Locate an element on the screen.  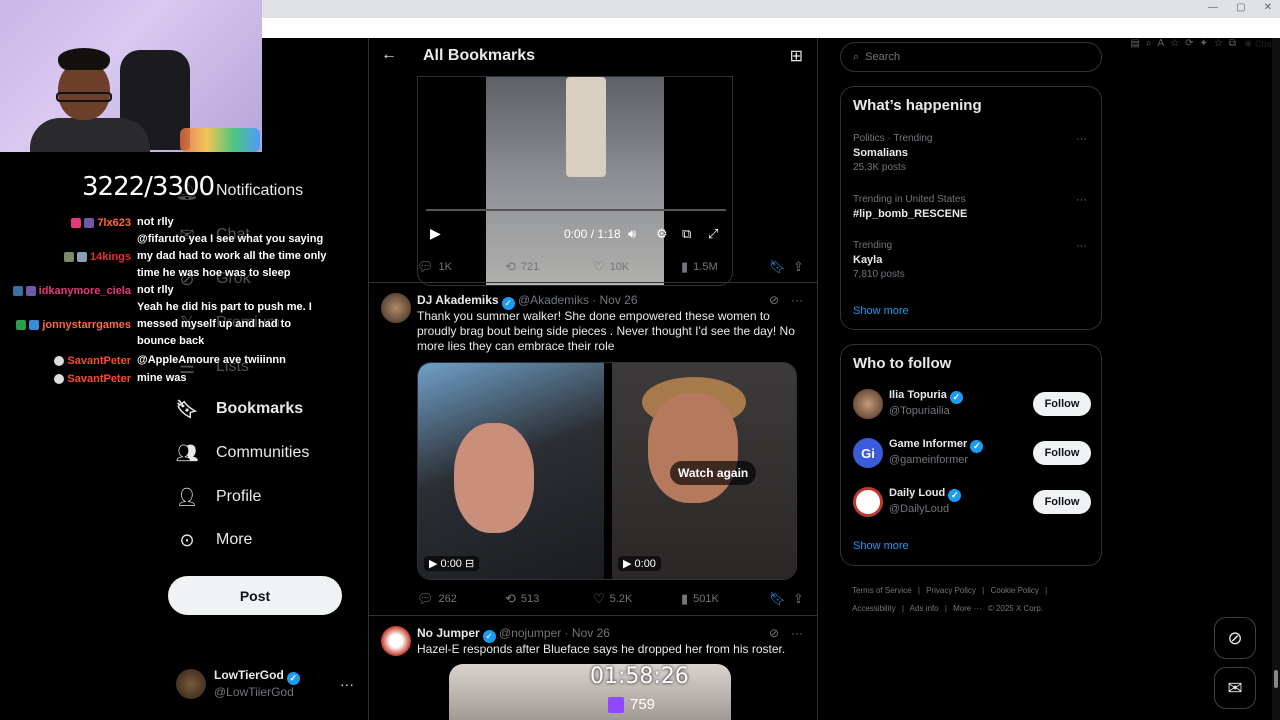
zoom-icon: ⌕ is located at coordinates (1149, 43).